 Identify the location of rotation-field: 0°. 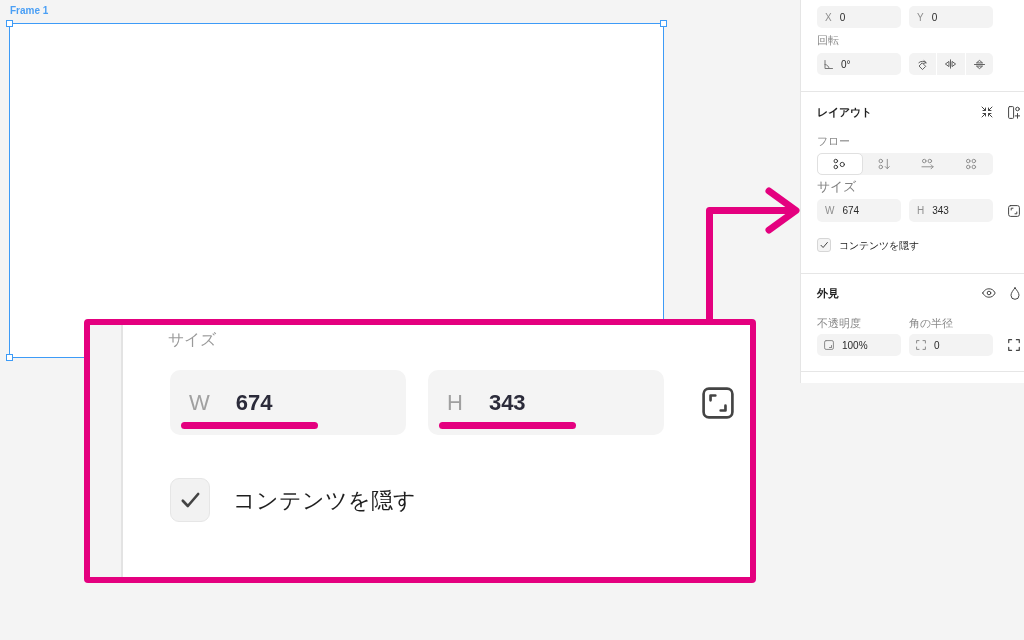
(859, 64).